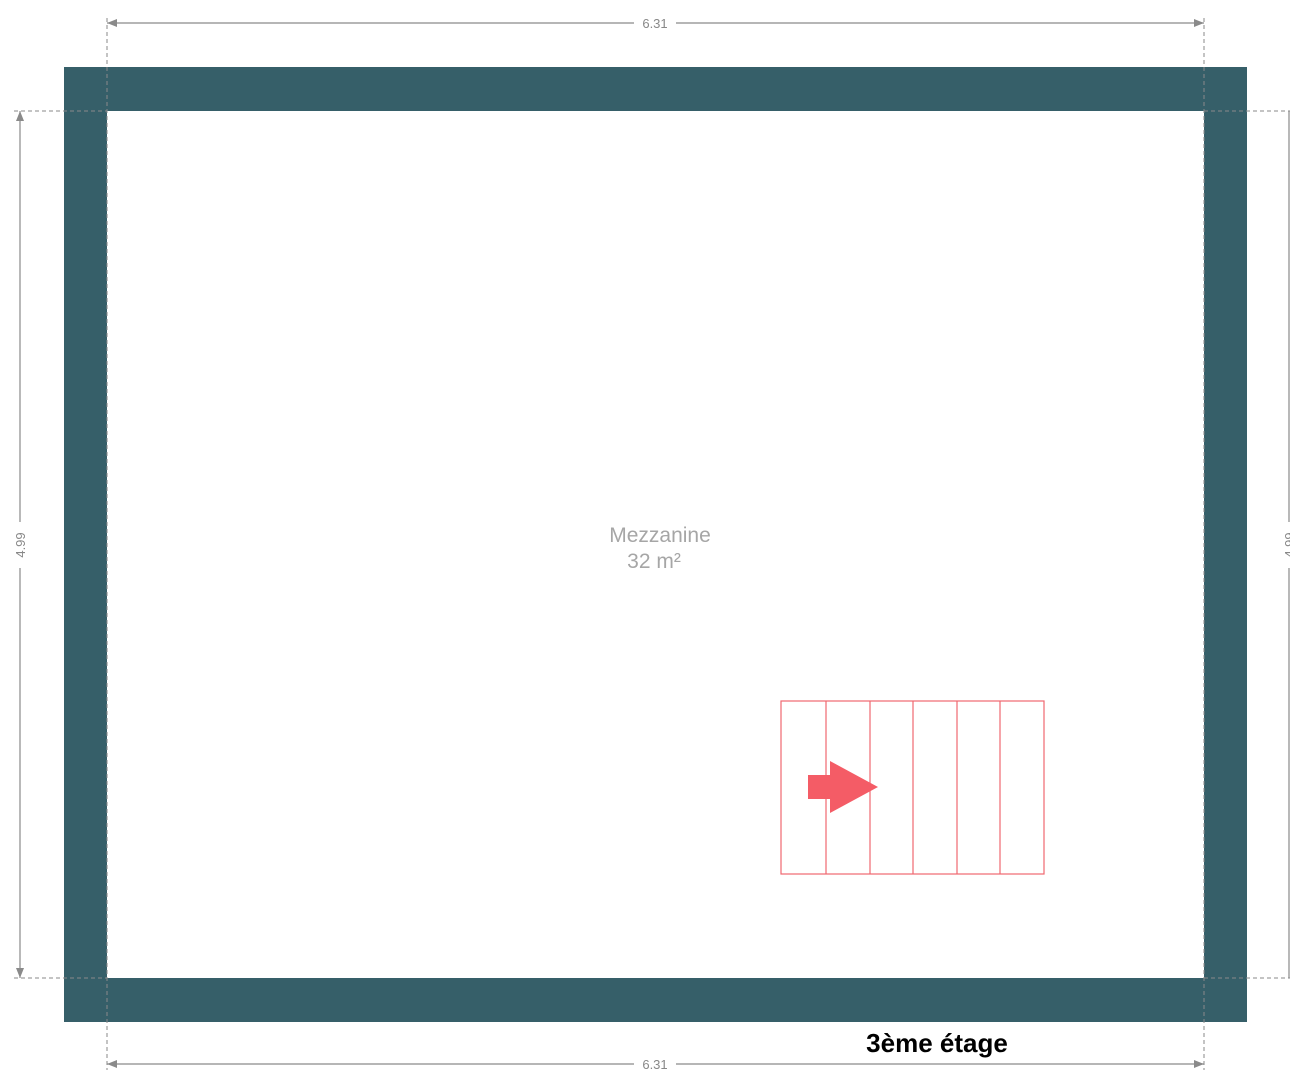 This screenshot has width=1290, height=1070. Describe the element at coordinates (843, 787) in the screenshot. I see `stairs-direction-arrow-icon` at that location.